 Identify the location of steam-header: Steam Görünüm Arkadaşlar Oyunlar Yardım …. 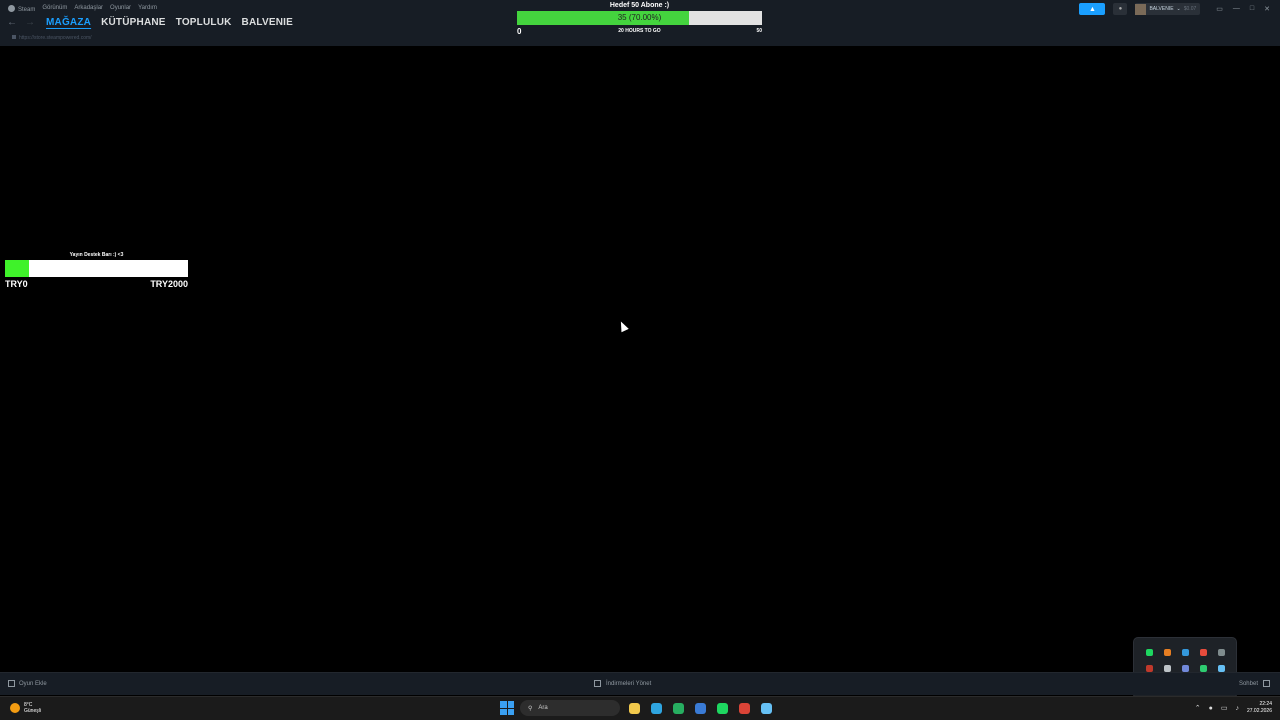
(640, 23).